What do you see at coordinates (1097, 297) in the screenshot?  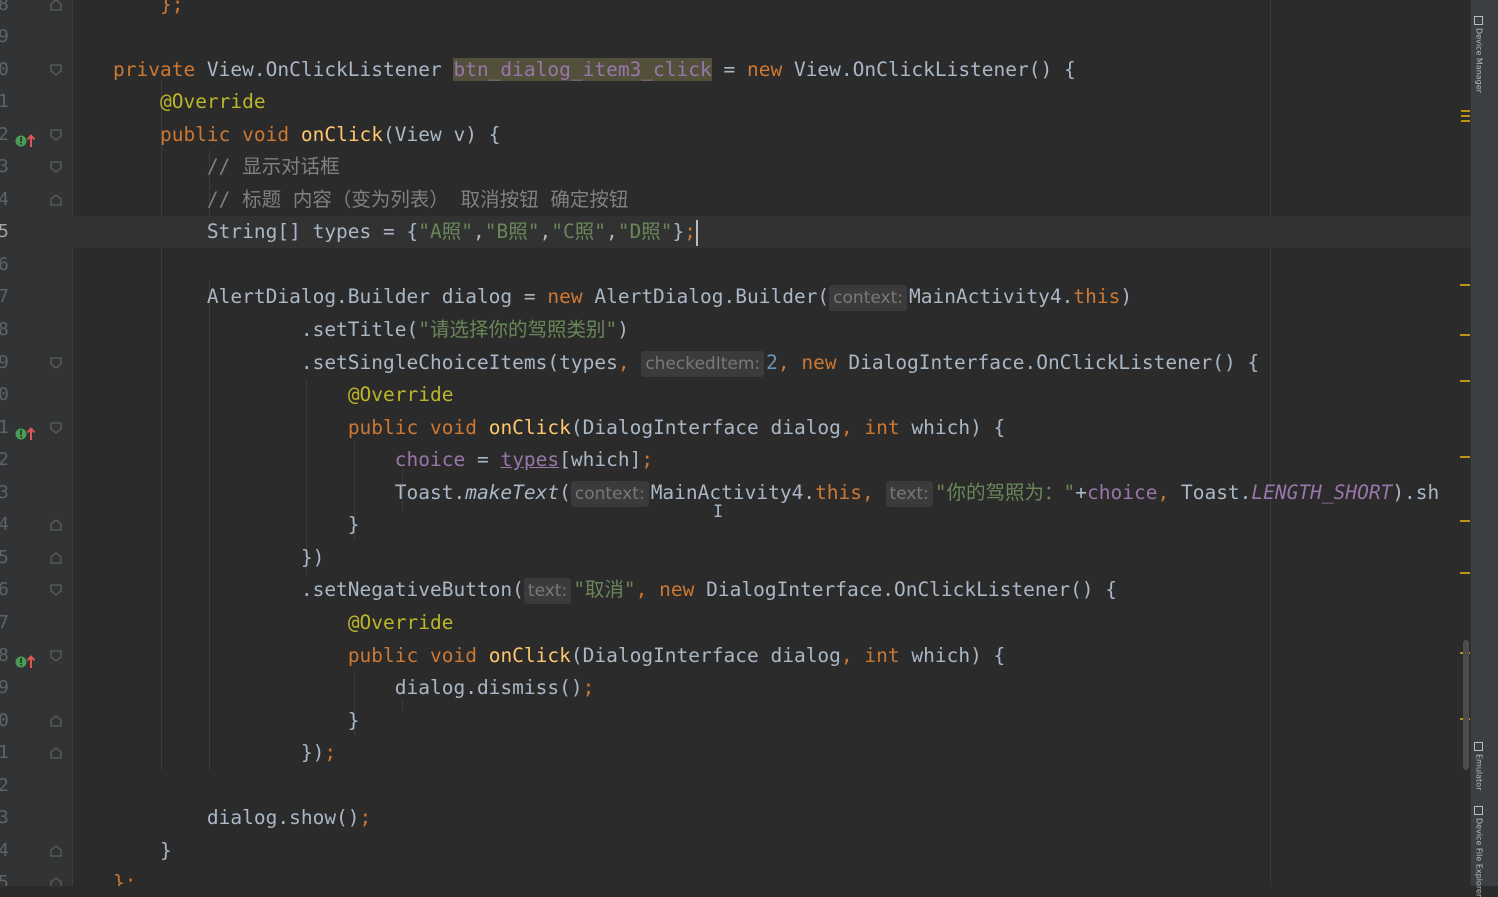 I see `code-token: this` at bounding box center [1097, 297].